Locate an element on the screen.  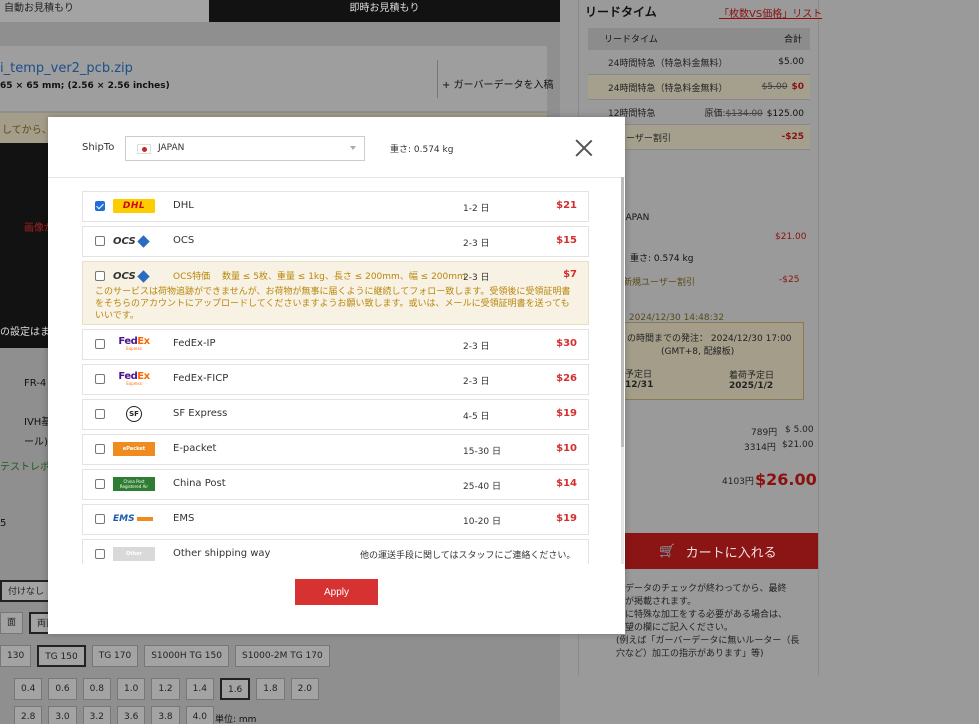
tg-button: S1000-2M TG 170 is located at coordinates (282, 656).